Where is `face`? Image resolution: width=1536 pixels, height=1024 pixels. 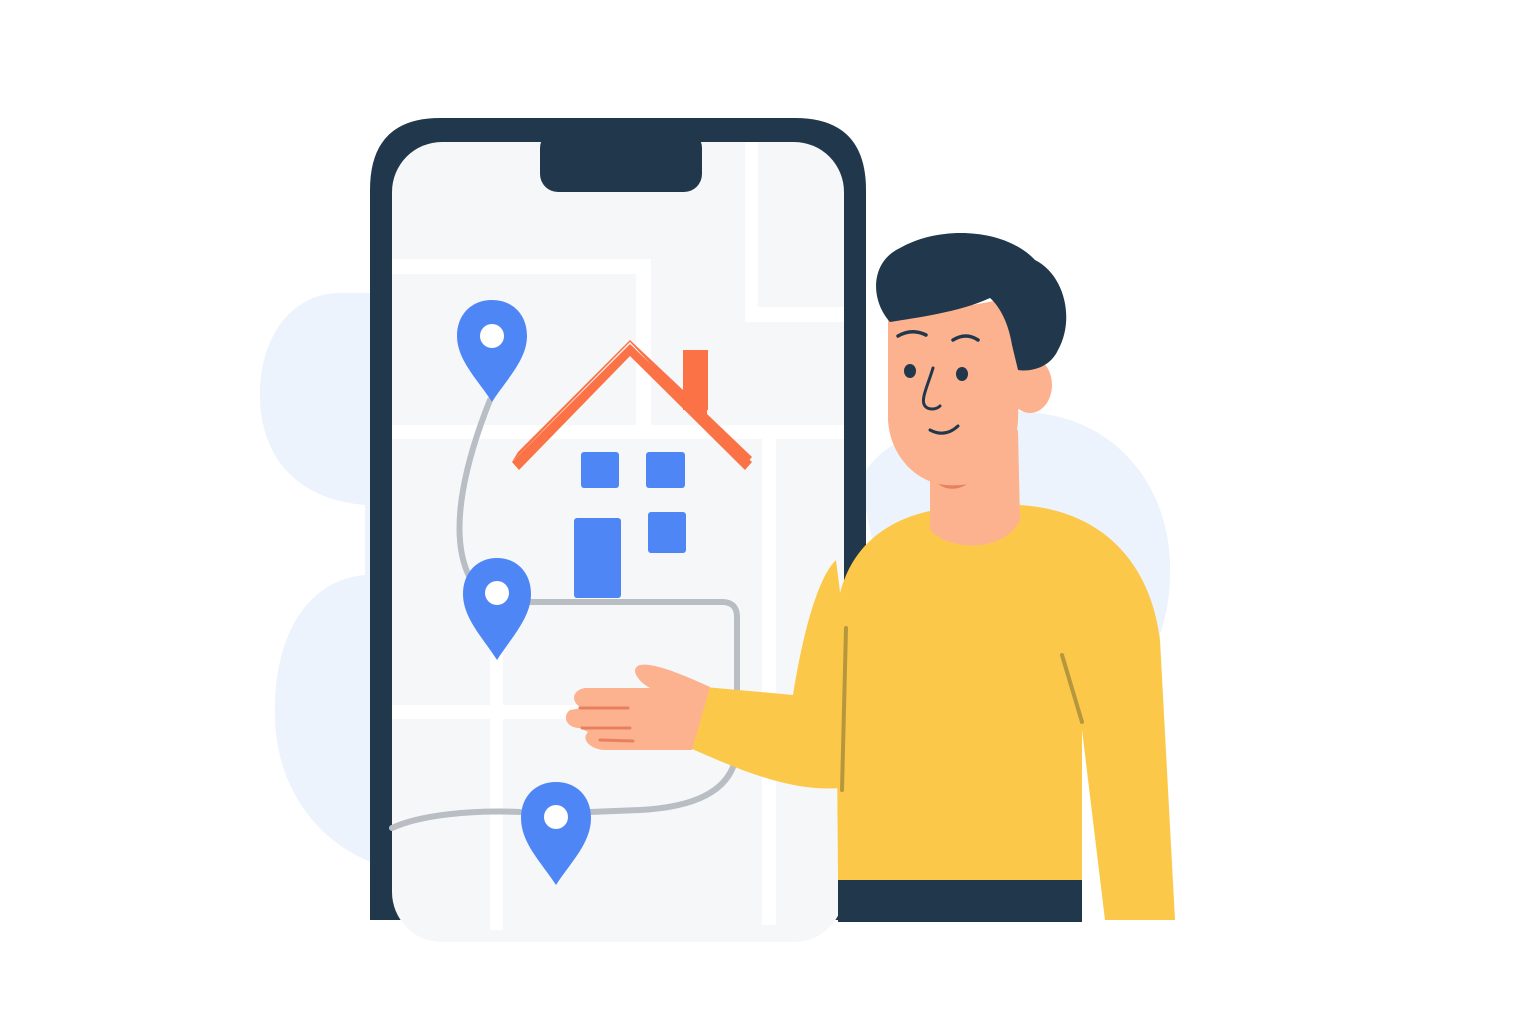
face is located at coordinates (954, 393).